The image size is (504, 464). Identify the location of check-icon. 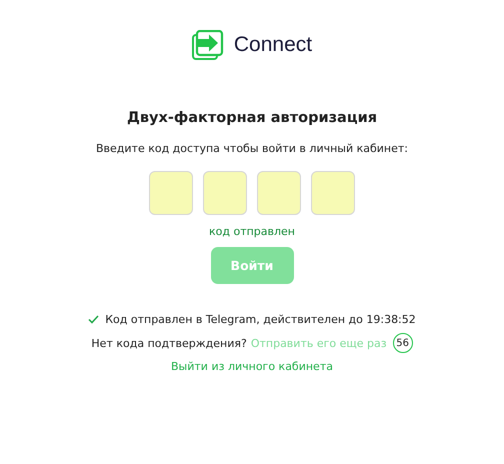
(94, 319).